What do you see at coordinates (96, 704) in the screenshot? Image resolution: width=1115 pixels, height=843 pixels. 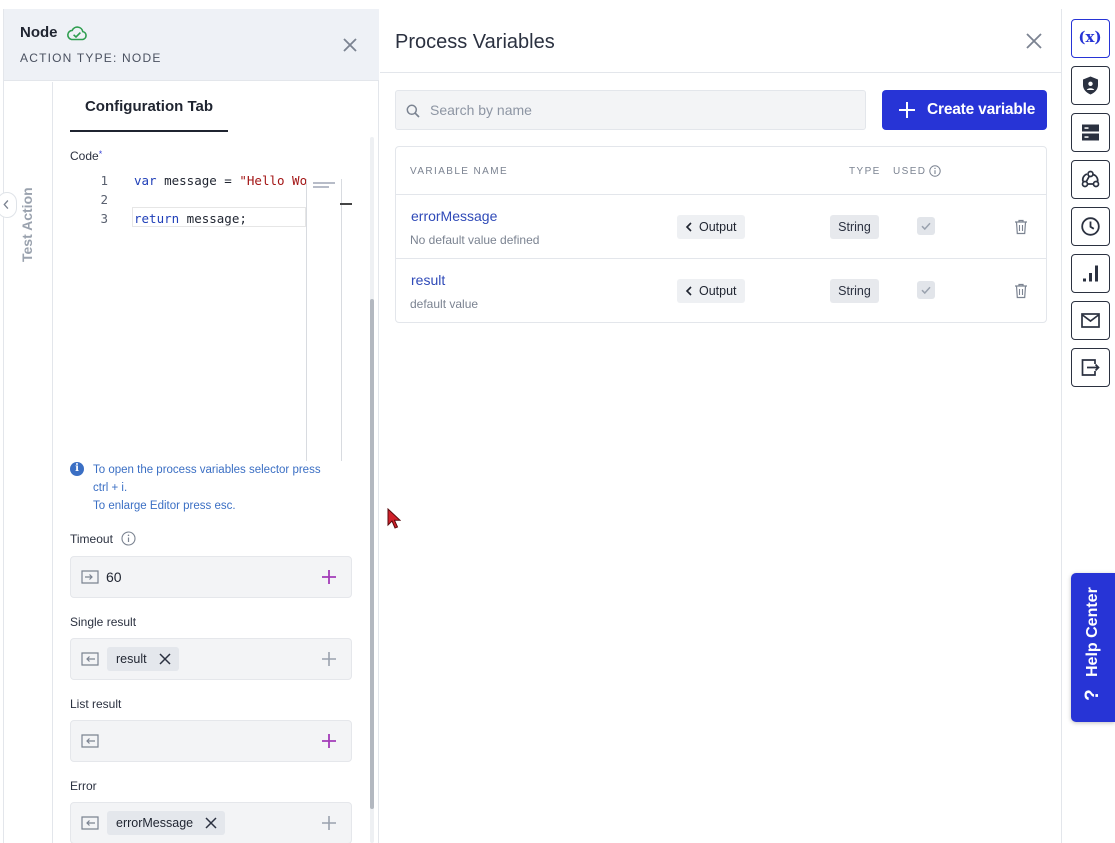 I see `list-result-label: List result` at bounding box center [96, 704].